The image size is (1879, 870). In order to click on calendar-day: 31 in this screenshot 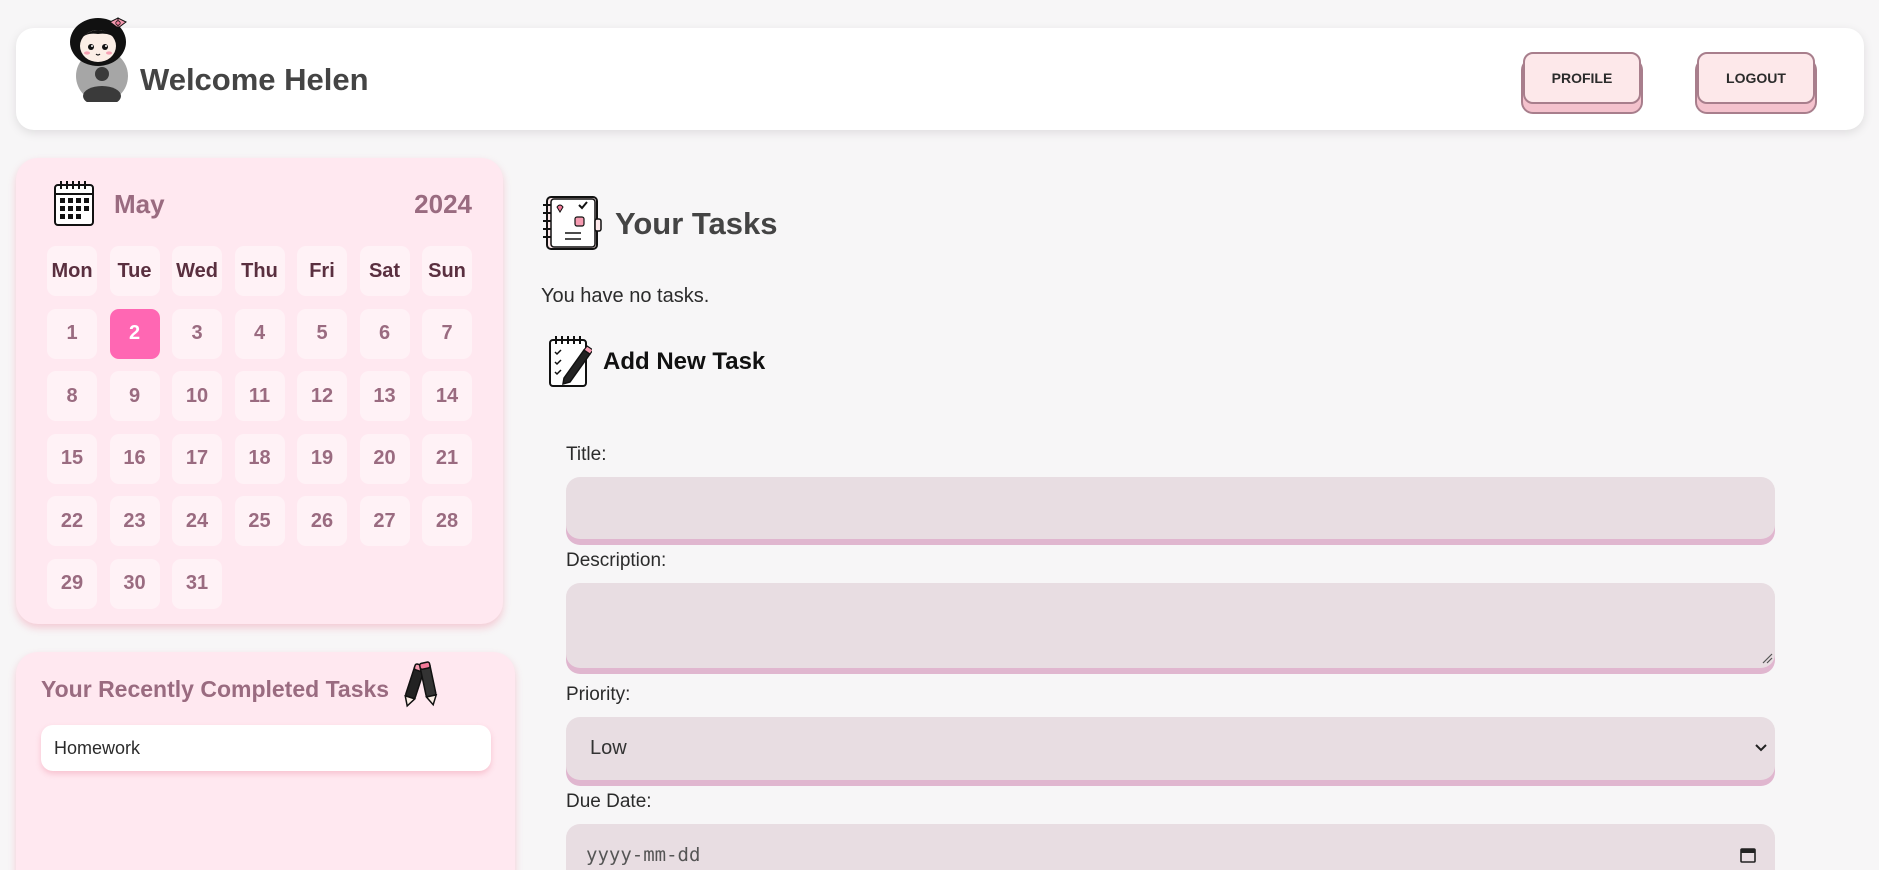, I will do `click(197, 583)`.